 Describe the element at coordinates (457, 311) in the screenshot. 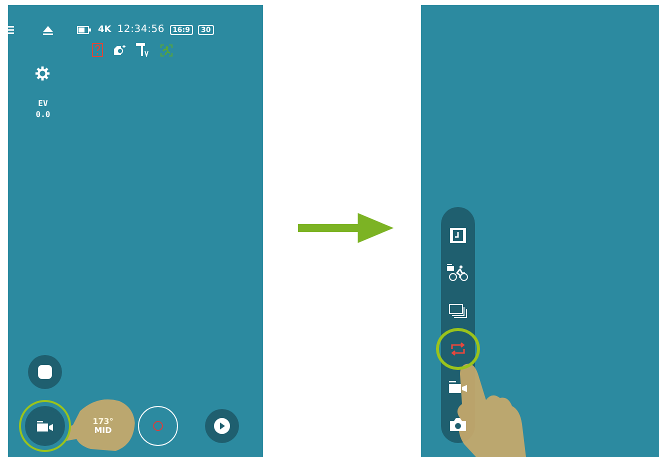

I see `stacked-frames-icon` at that location.